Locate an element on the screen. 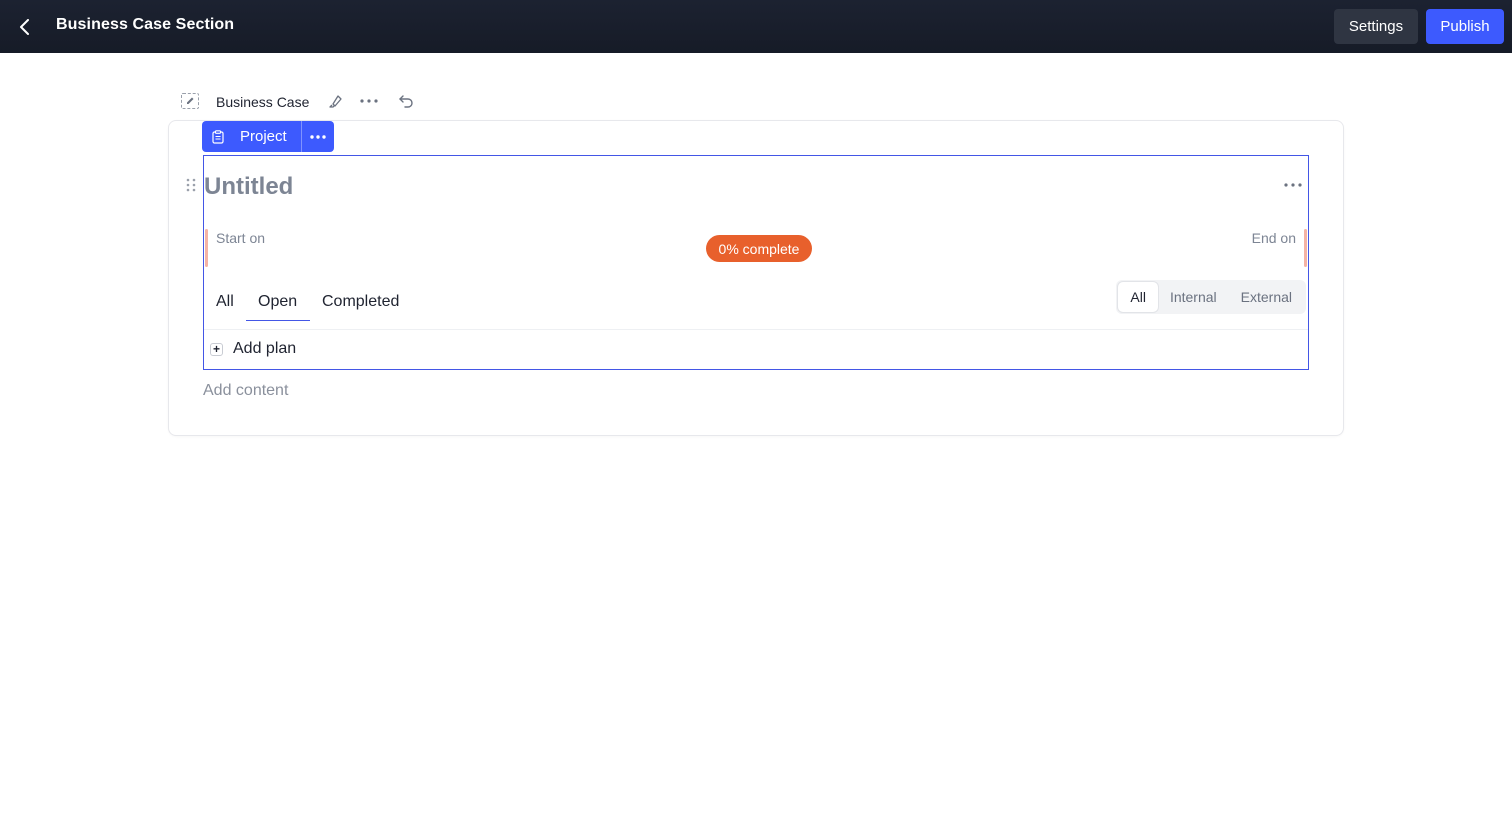 The image size is (1512, 814). project-type-button: Project is located at coordinates (251, 136).